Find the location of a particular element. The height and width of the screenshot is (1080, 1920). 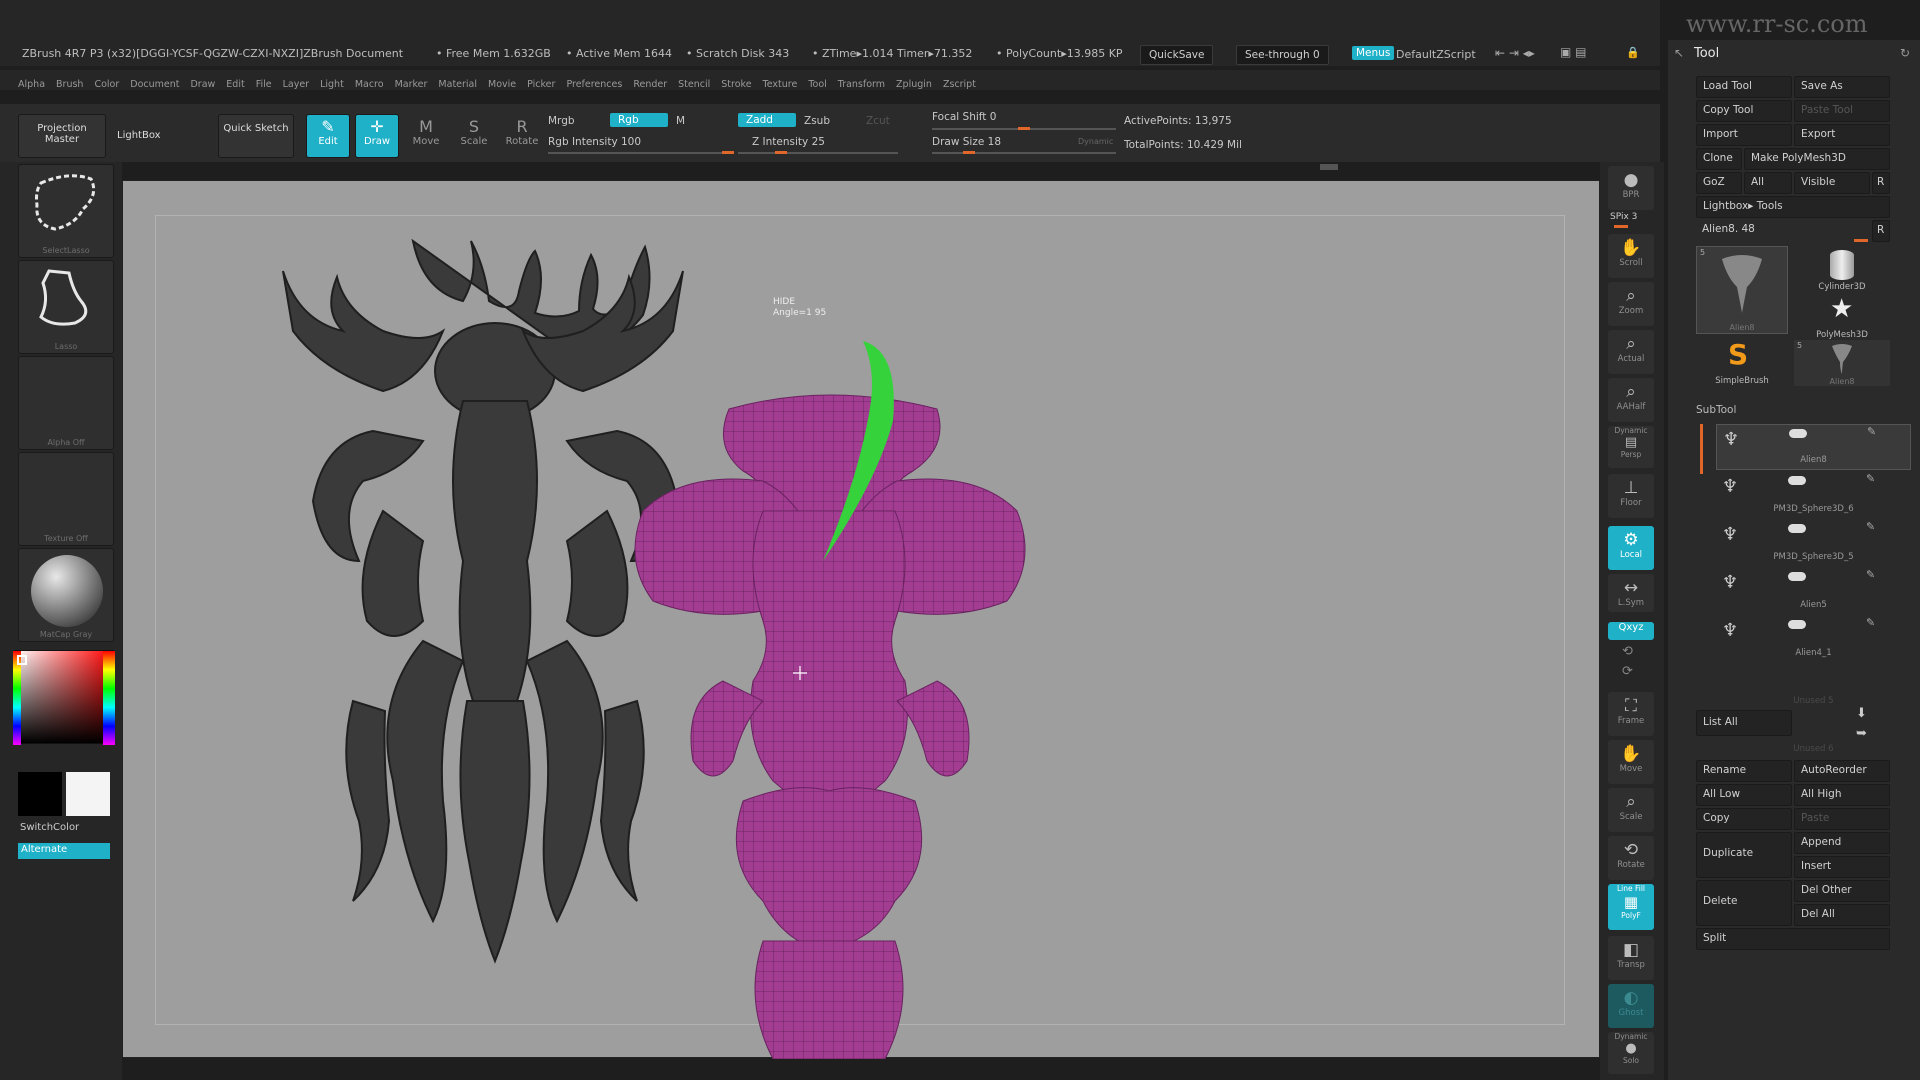

menu-material: Material is located at coordinates (457, 84).